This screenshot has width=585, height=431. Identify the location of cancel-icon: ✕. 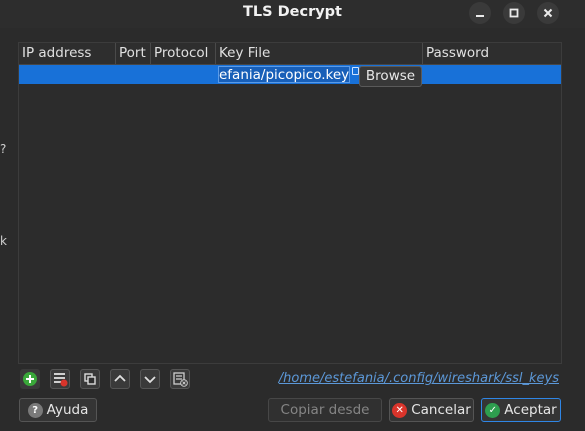
(400, 410).